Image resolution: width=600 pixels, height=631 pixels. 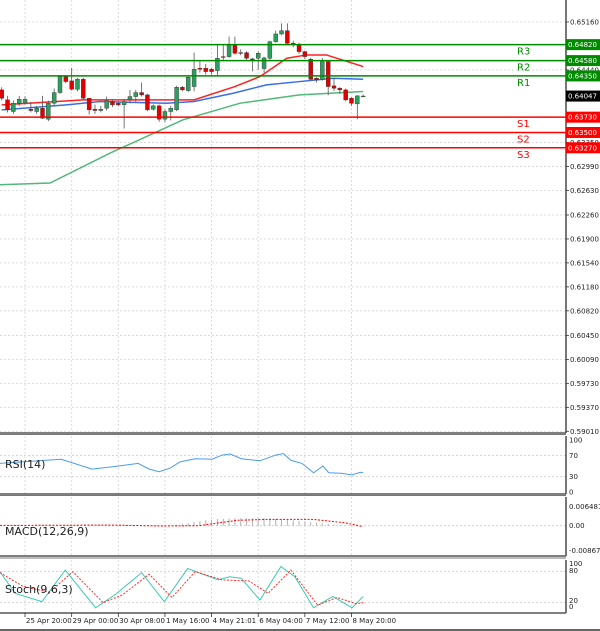 What do you see at coordinates (328, 621) in the screenshot?
I see `x-tick-label: 7 May 12:00` at bounding box center [328, 621].